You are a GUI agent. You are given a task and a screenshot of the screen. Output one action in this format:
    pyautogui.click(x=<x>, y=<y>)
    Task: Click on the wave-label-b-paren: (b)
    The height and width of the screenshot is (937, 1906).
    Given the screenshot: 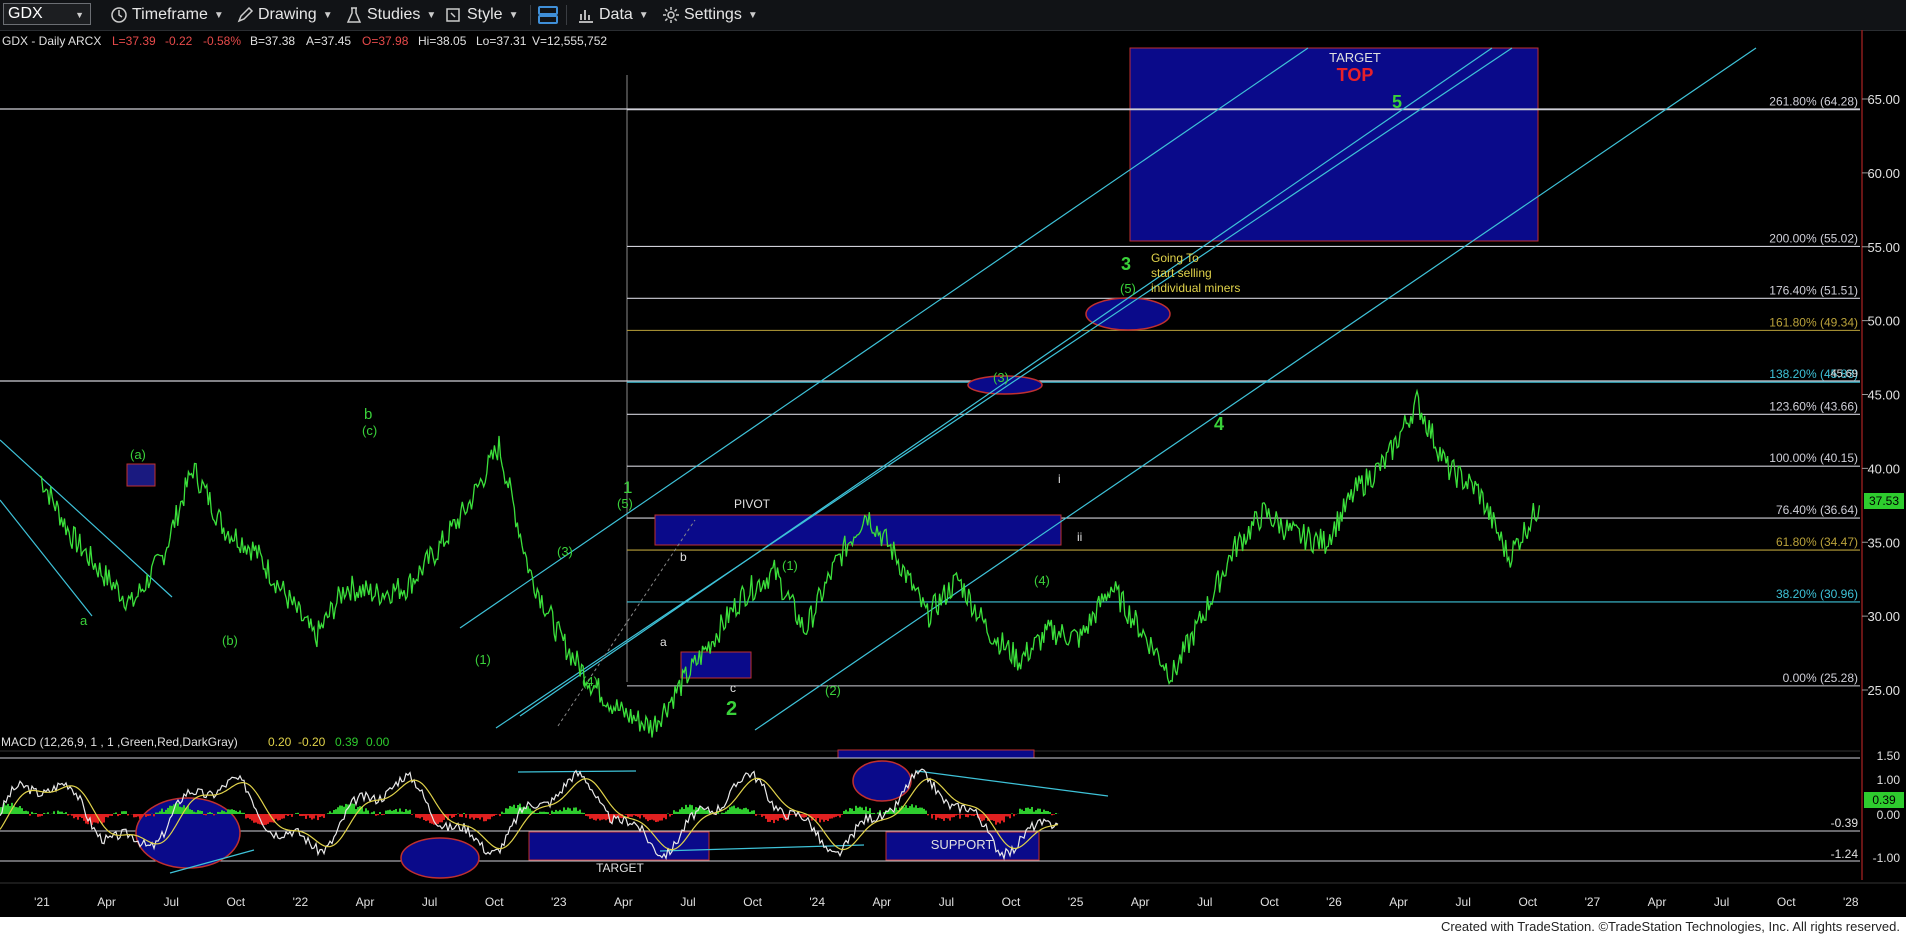 What is the action you would take?
    pyautogui.click(x=230, y=640)
    